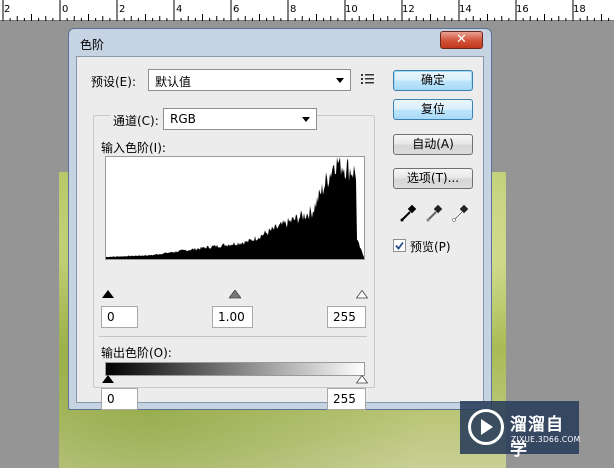 The height and width of the screenshot is (468, 614). I want to click on channel-label: 通道(C):, so click(136, 120).